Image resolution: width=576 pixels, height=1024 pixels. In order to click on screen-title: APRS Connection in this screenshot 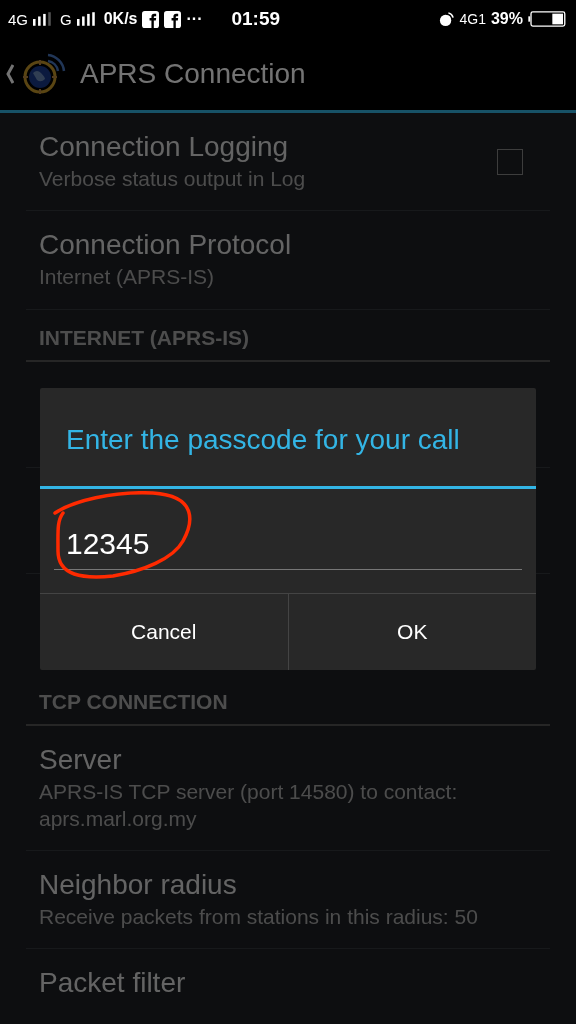, I will do `click(193, 74)`.